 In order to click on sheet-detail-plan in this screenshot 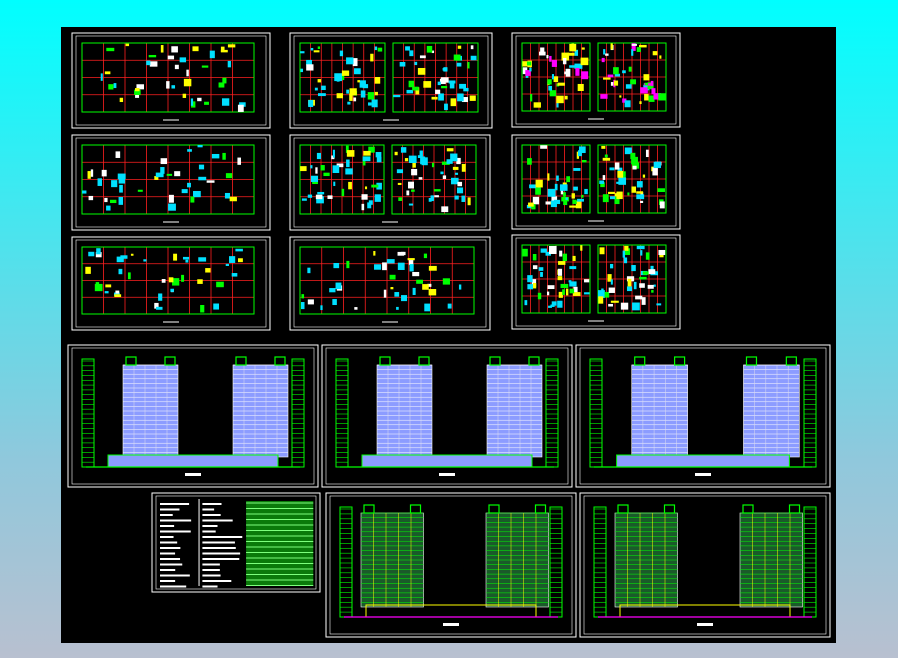, I will do `click(390, 182)`.